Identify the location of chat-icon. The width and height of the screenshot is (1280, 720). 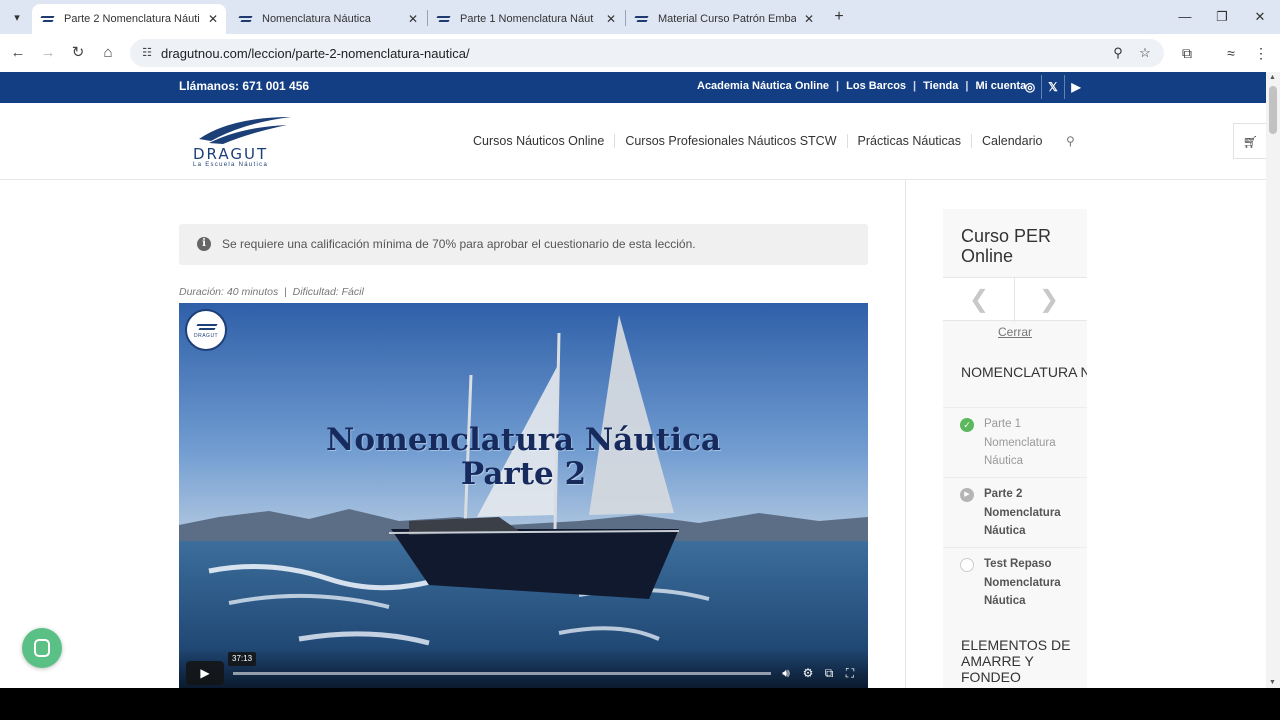
(42, 648).